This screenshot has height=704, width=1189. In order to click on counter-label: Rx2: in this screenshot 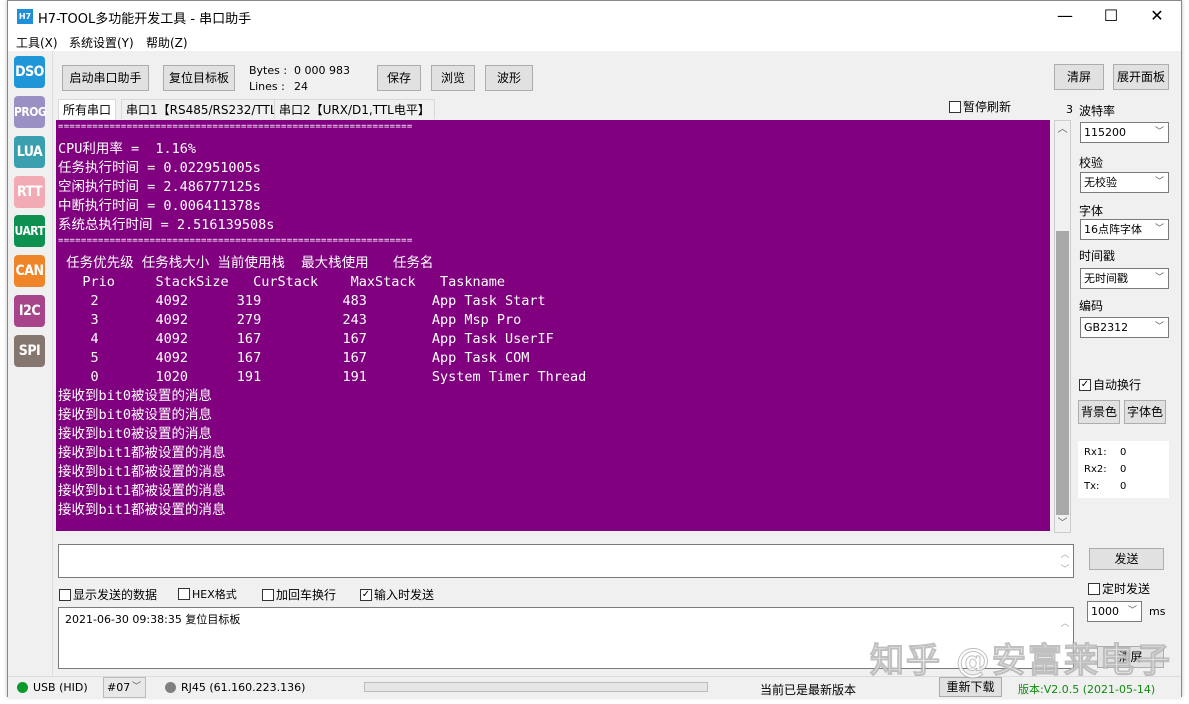, I will do `click(1095, 469)`.